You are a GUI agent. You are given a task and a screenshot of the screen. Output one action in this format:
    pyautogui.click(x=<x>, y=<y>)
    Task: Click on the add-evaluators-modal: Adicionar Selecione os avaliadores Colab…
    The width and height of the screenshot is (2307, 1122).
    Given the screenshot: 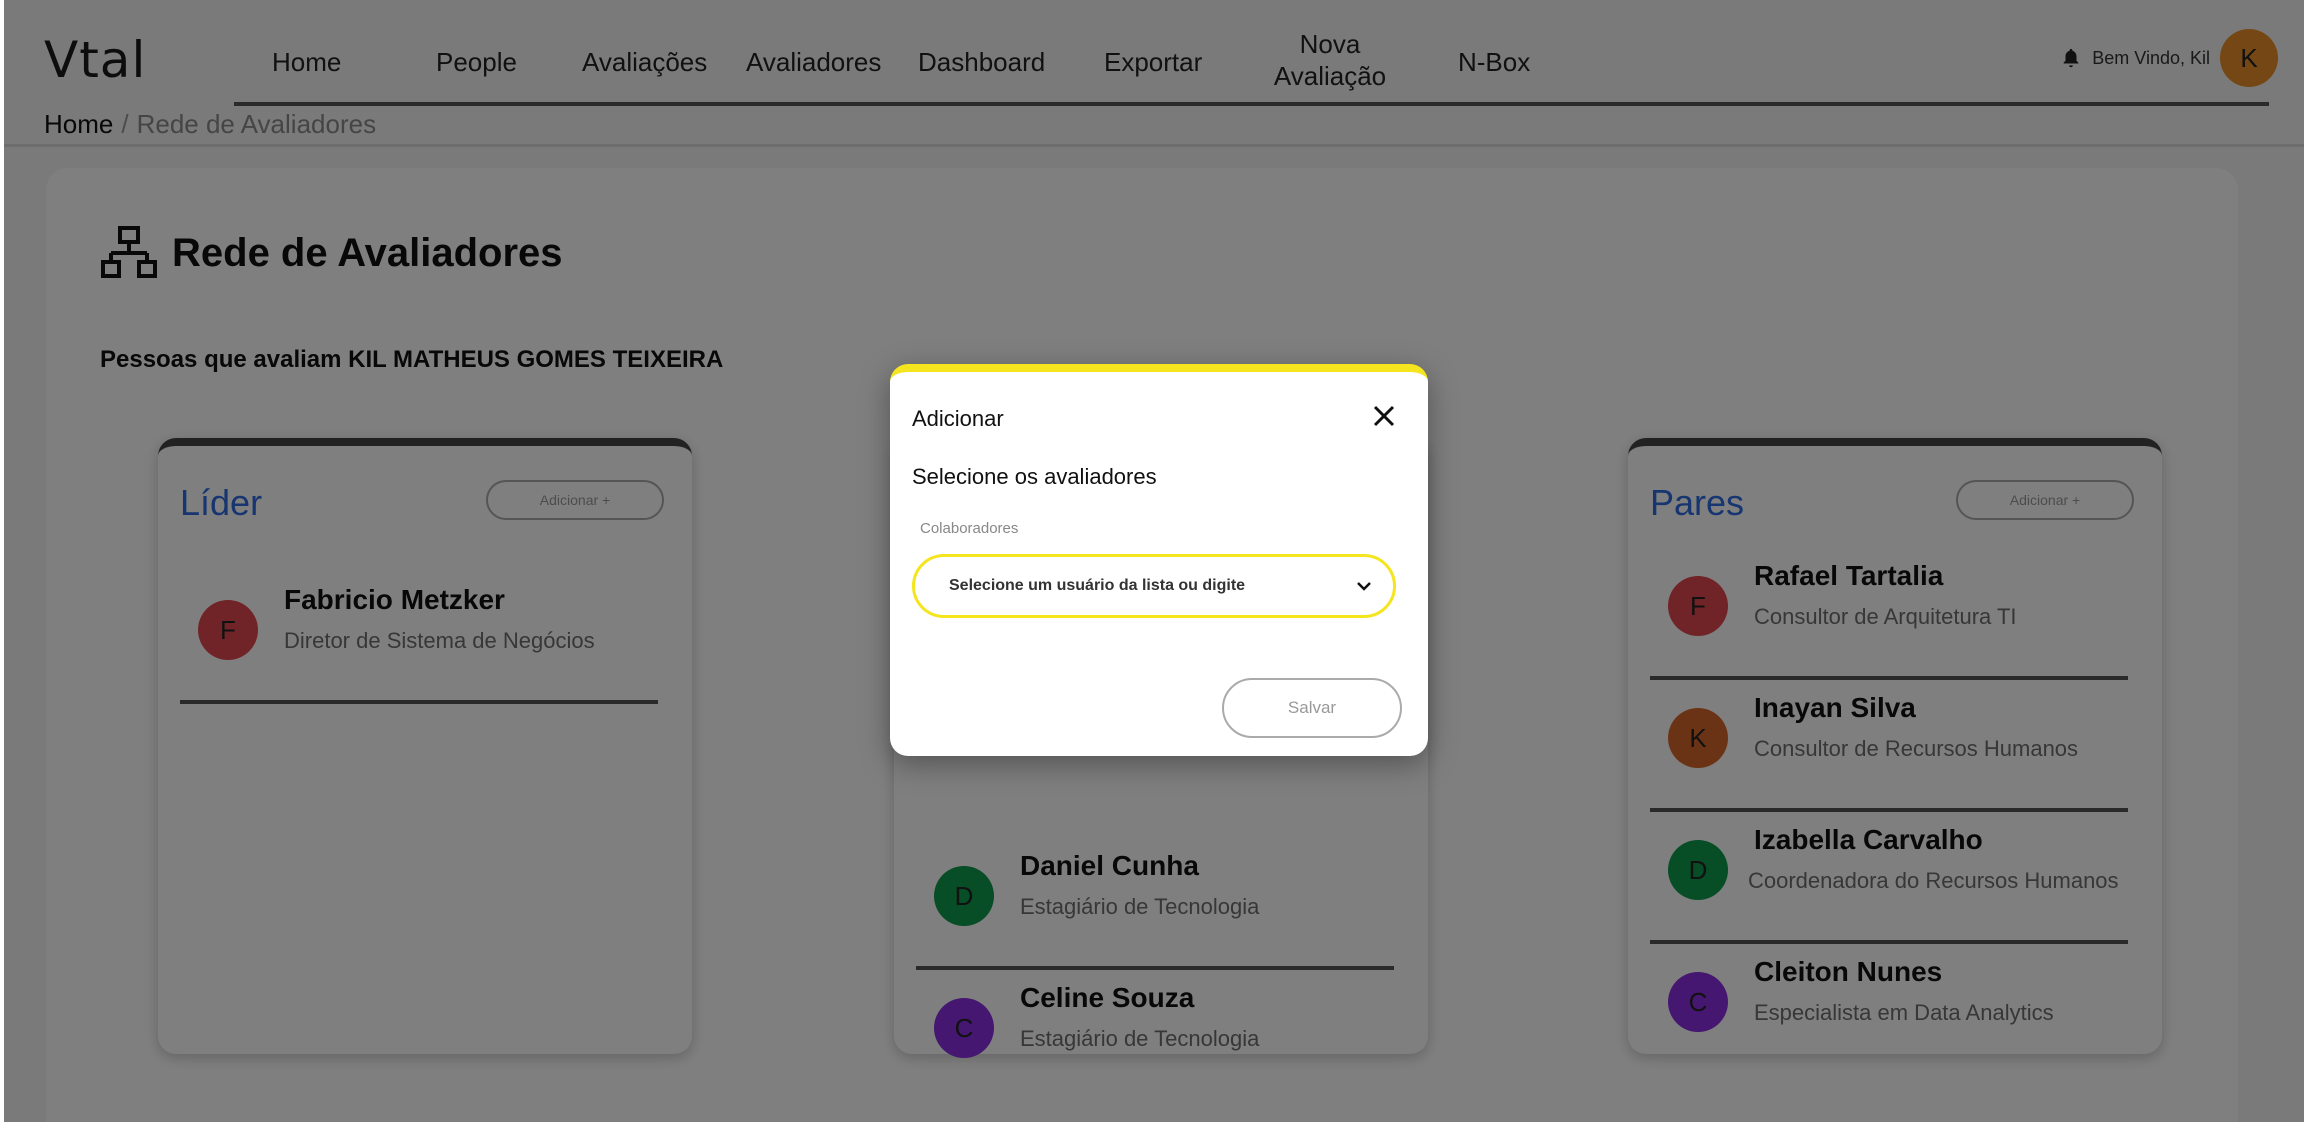 What is the action you would take?
    pyautogui.click(x=1159, y=560)
    